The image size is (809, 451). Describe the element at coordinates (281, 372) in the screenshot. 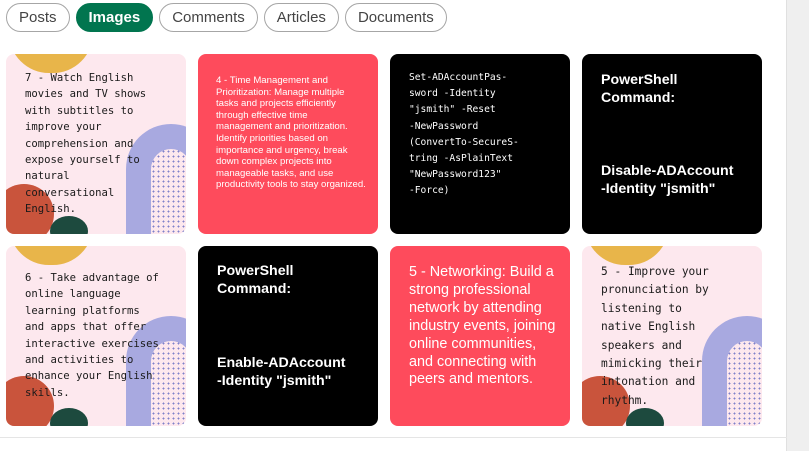

I see `card-command: Enable-ADAccount -Identity "jsmith"` at that location.